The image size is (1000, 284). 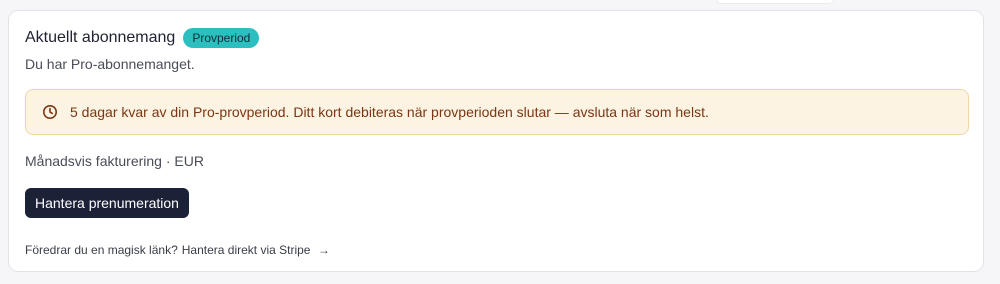 What do you see at coordinates (323, 250) in the screenshot?
I see `arrow-right-icon: →` at bounding box center [323, 250].